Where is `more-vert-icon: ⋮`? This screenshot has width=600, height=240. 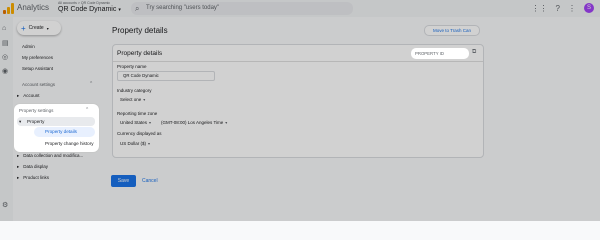
more-vert-icon: ⋮ is located at coordinates (572, 8).